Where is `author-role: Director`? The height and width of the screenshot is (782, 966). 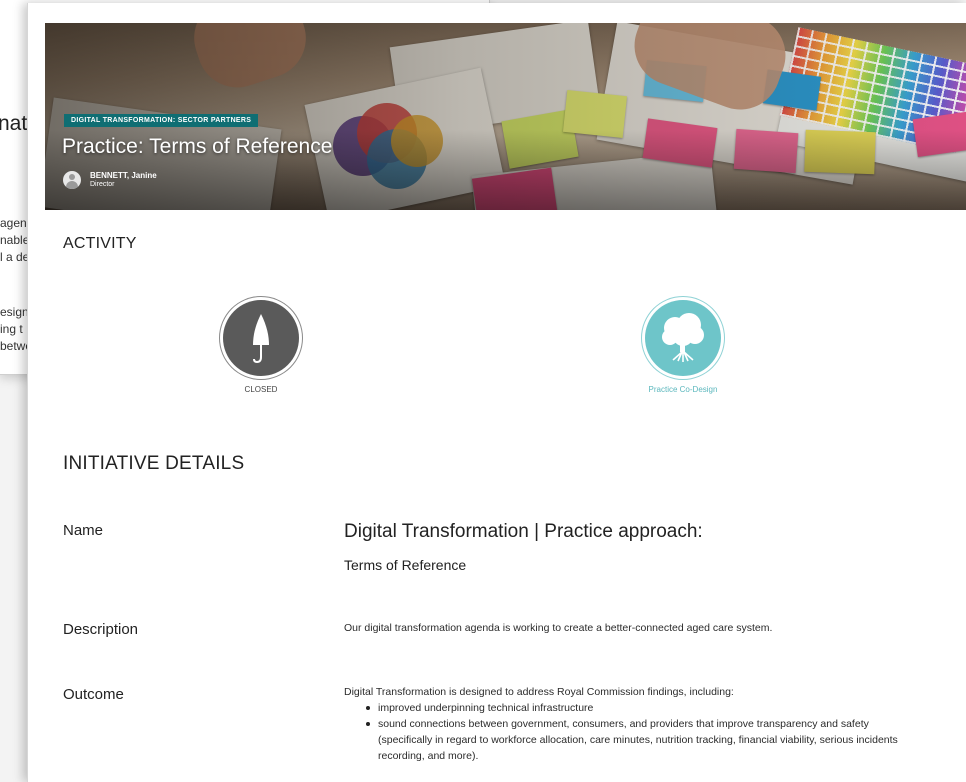 author-role: Director is located at coordinates (102, 184).